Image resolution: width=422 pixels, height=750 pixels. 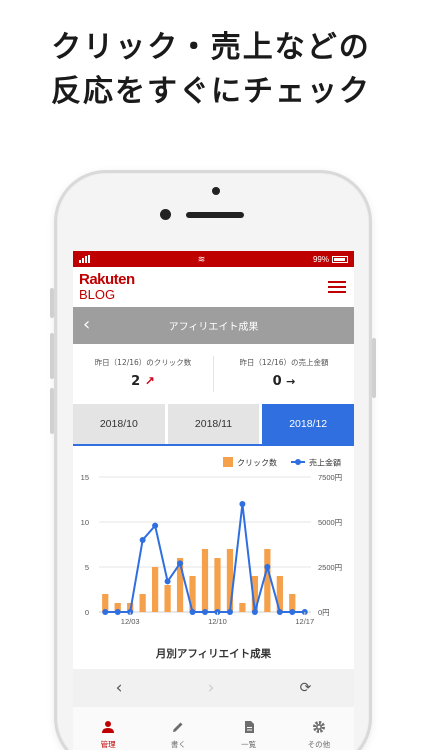 What do you see at coordinates (337, 287) in the screenshot?
I see `menu-icon` at bounding box center [337, 287].